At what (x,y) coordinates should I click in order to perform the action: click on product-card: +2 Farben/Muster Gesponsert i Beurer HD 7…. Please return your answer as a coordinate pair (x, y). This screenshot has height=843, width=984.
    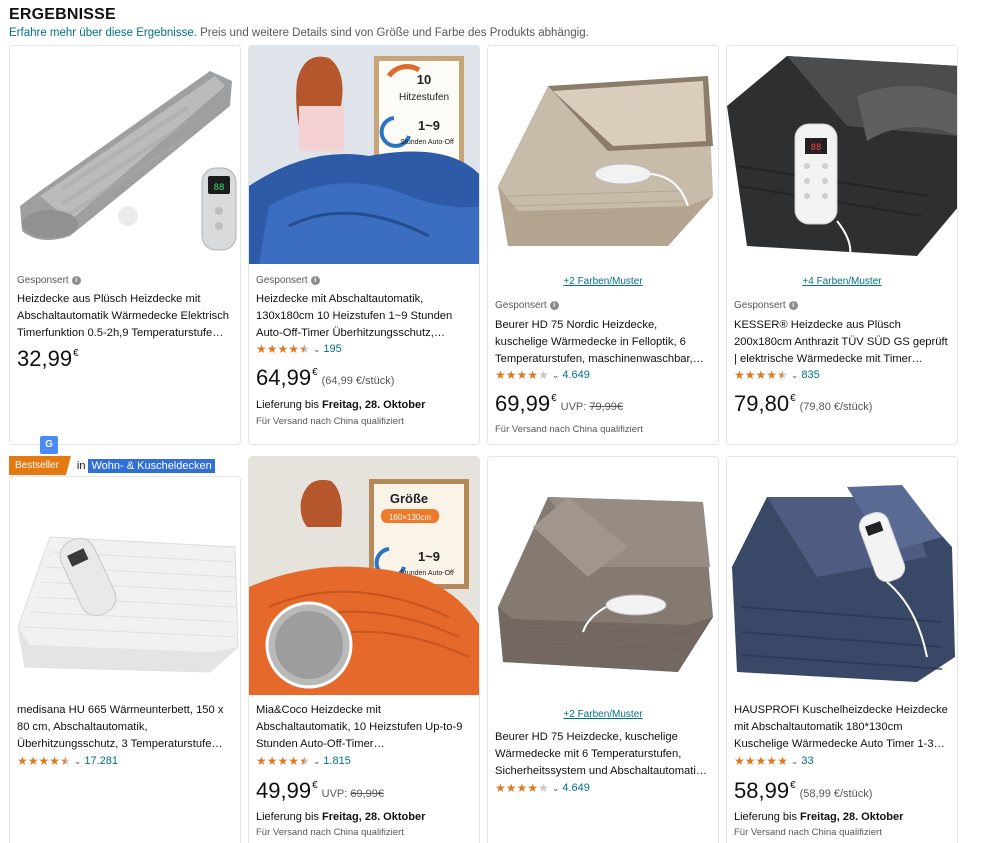
    Looking at the image, I should click on (603, 245).